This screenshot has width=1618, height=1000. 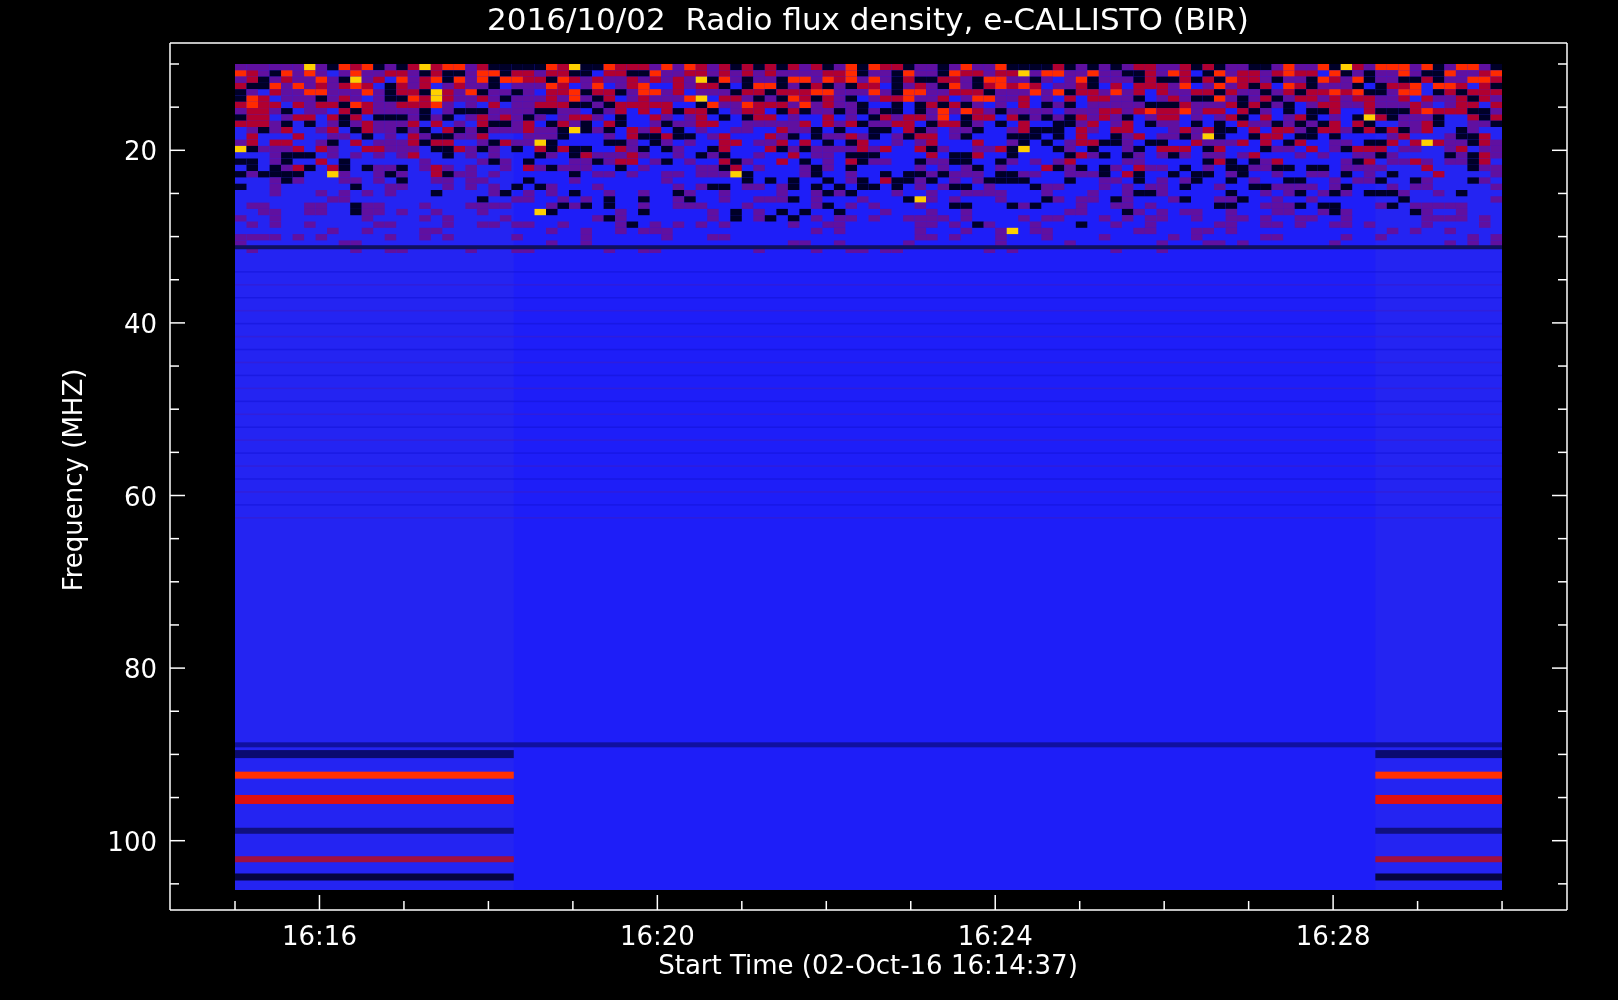 I want to click on y-axis-label: Frequency (MHZ), so click(x=73, y=480).